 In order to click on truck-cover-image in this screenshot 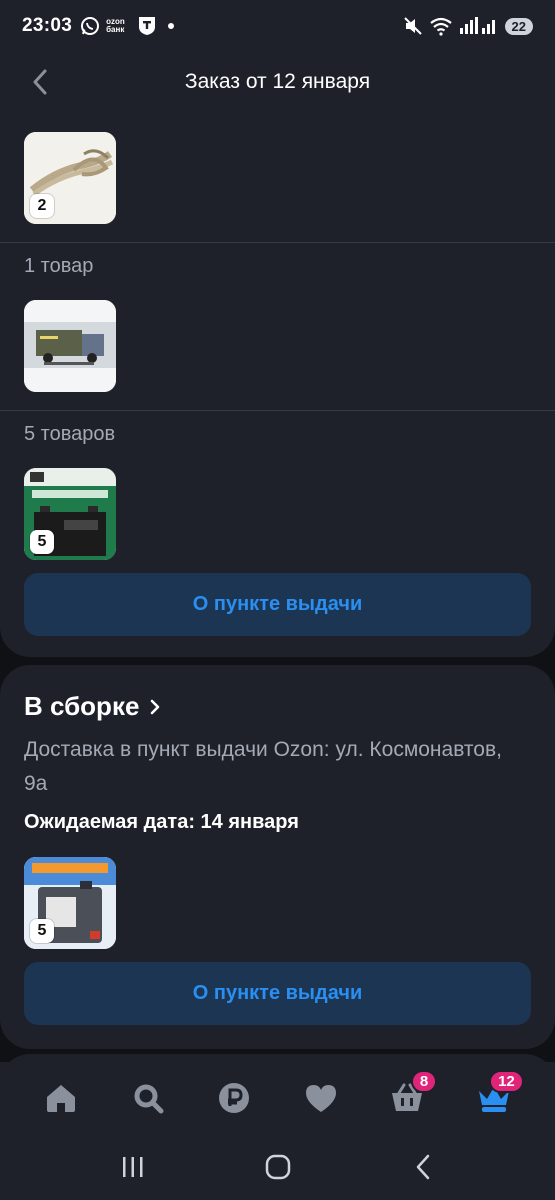, I will do `click(70, 346)`.